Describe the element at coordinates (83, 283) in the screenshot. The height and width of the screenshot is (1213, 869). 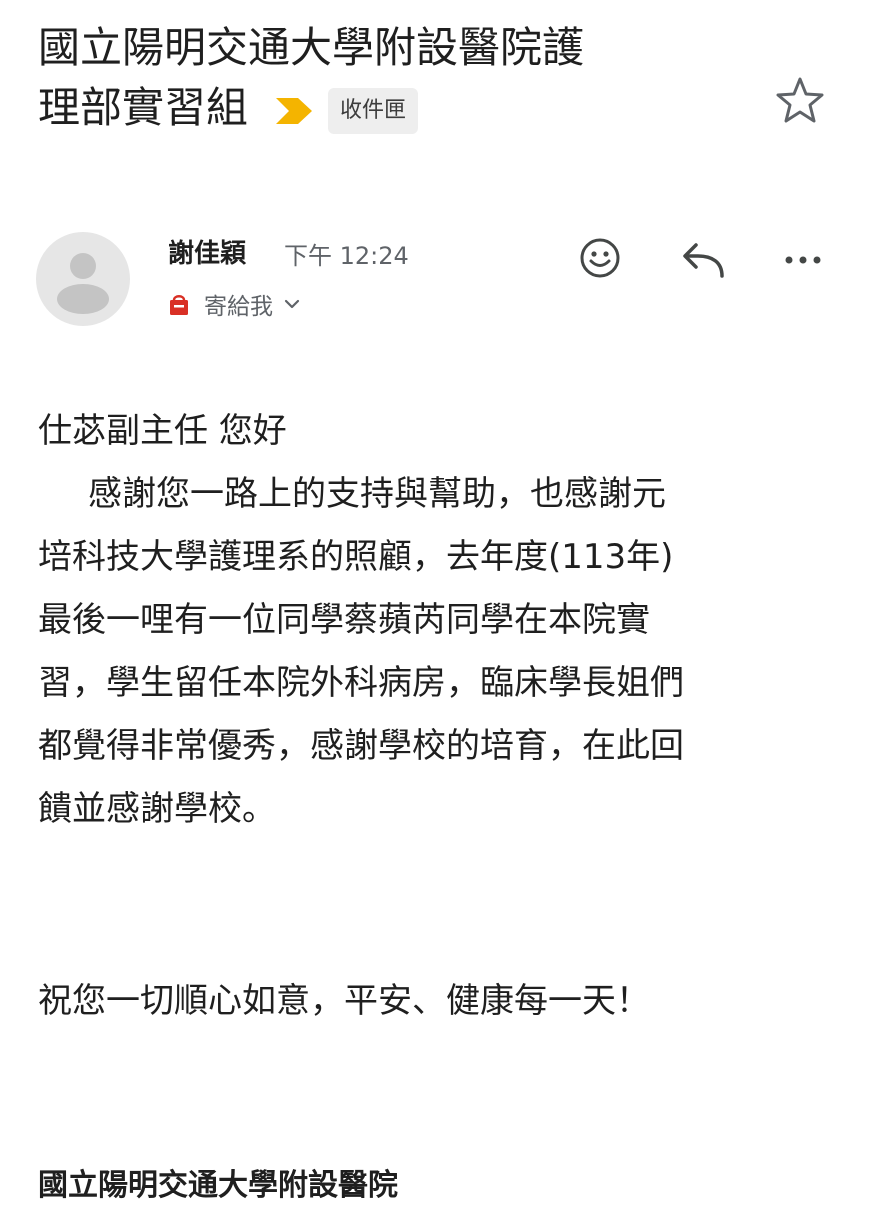
I see `person-avatar-icon` at that location.